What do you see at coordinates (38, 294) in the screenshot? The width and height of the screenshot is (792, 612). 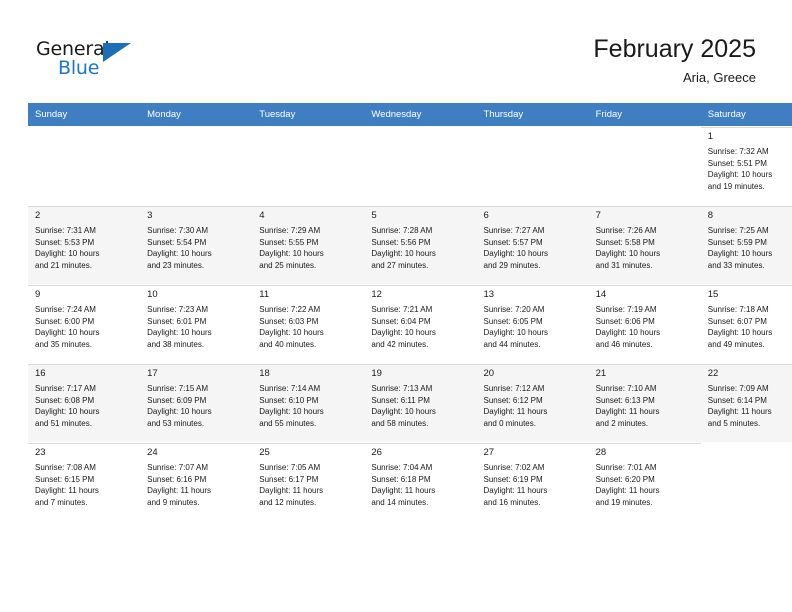 I see `day-number: 9` at bounding box center [38, 294].